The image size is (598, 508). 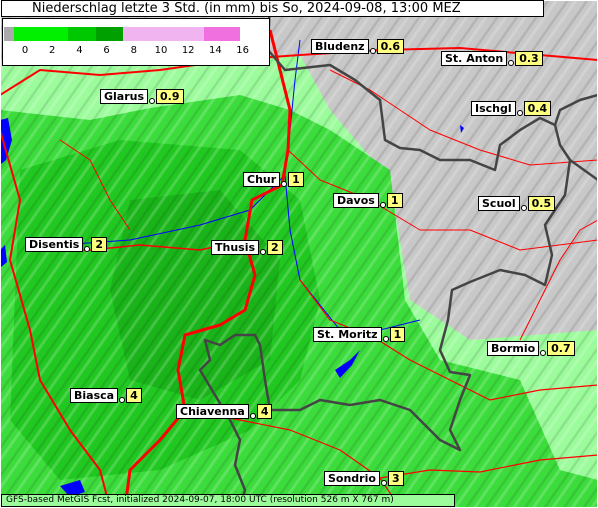 I want to click on city-label-chiavenna: Chiavenna 4, so click(x=224, y=411).